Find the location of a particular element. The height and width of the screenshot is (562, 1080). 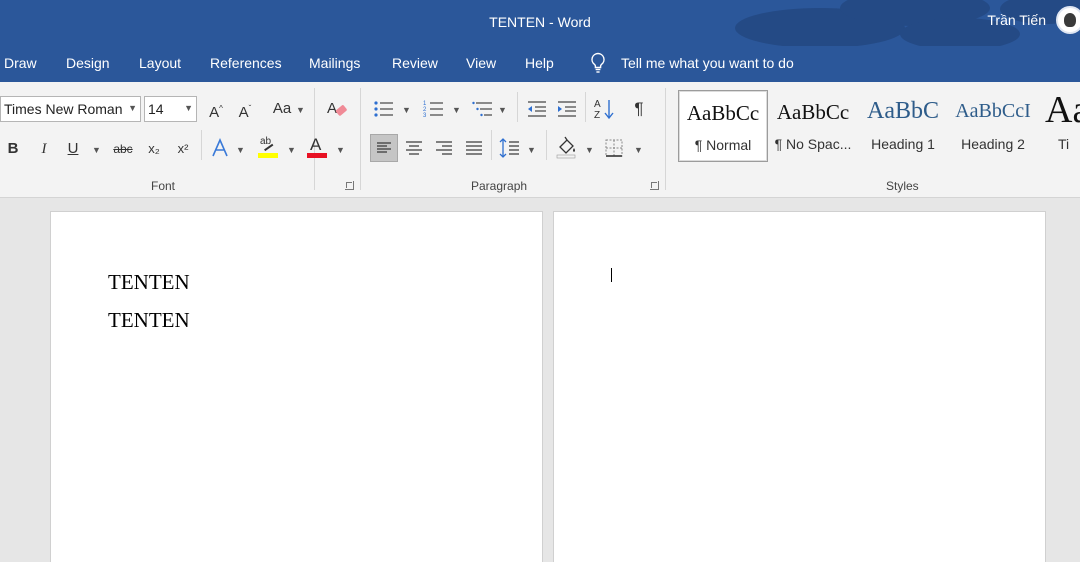

increase-indent-icon is located at coordinates (567, 109).